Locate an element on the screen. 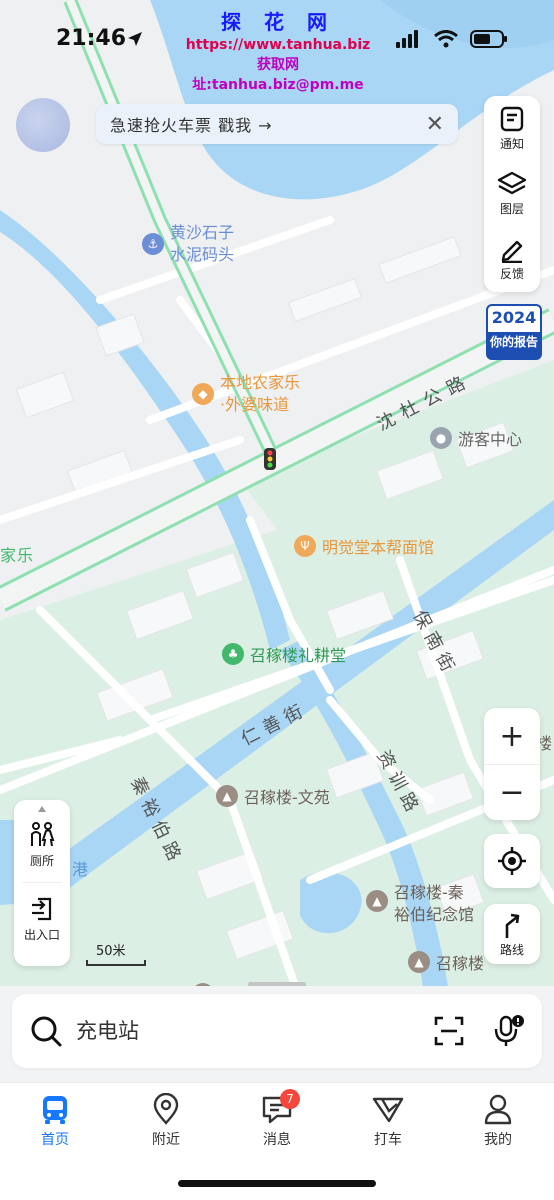 Image resolution: width=554 pixels, height=1200 pixels. route-button: 路线 is located at coordinates (512, 934).